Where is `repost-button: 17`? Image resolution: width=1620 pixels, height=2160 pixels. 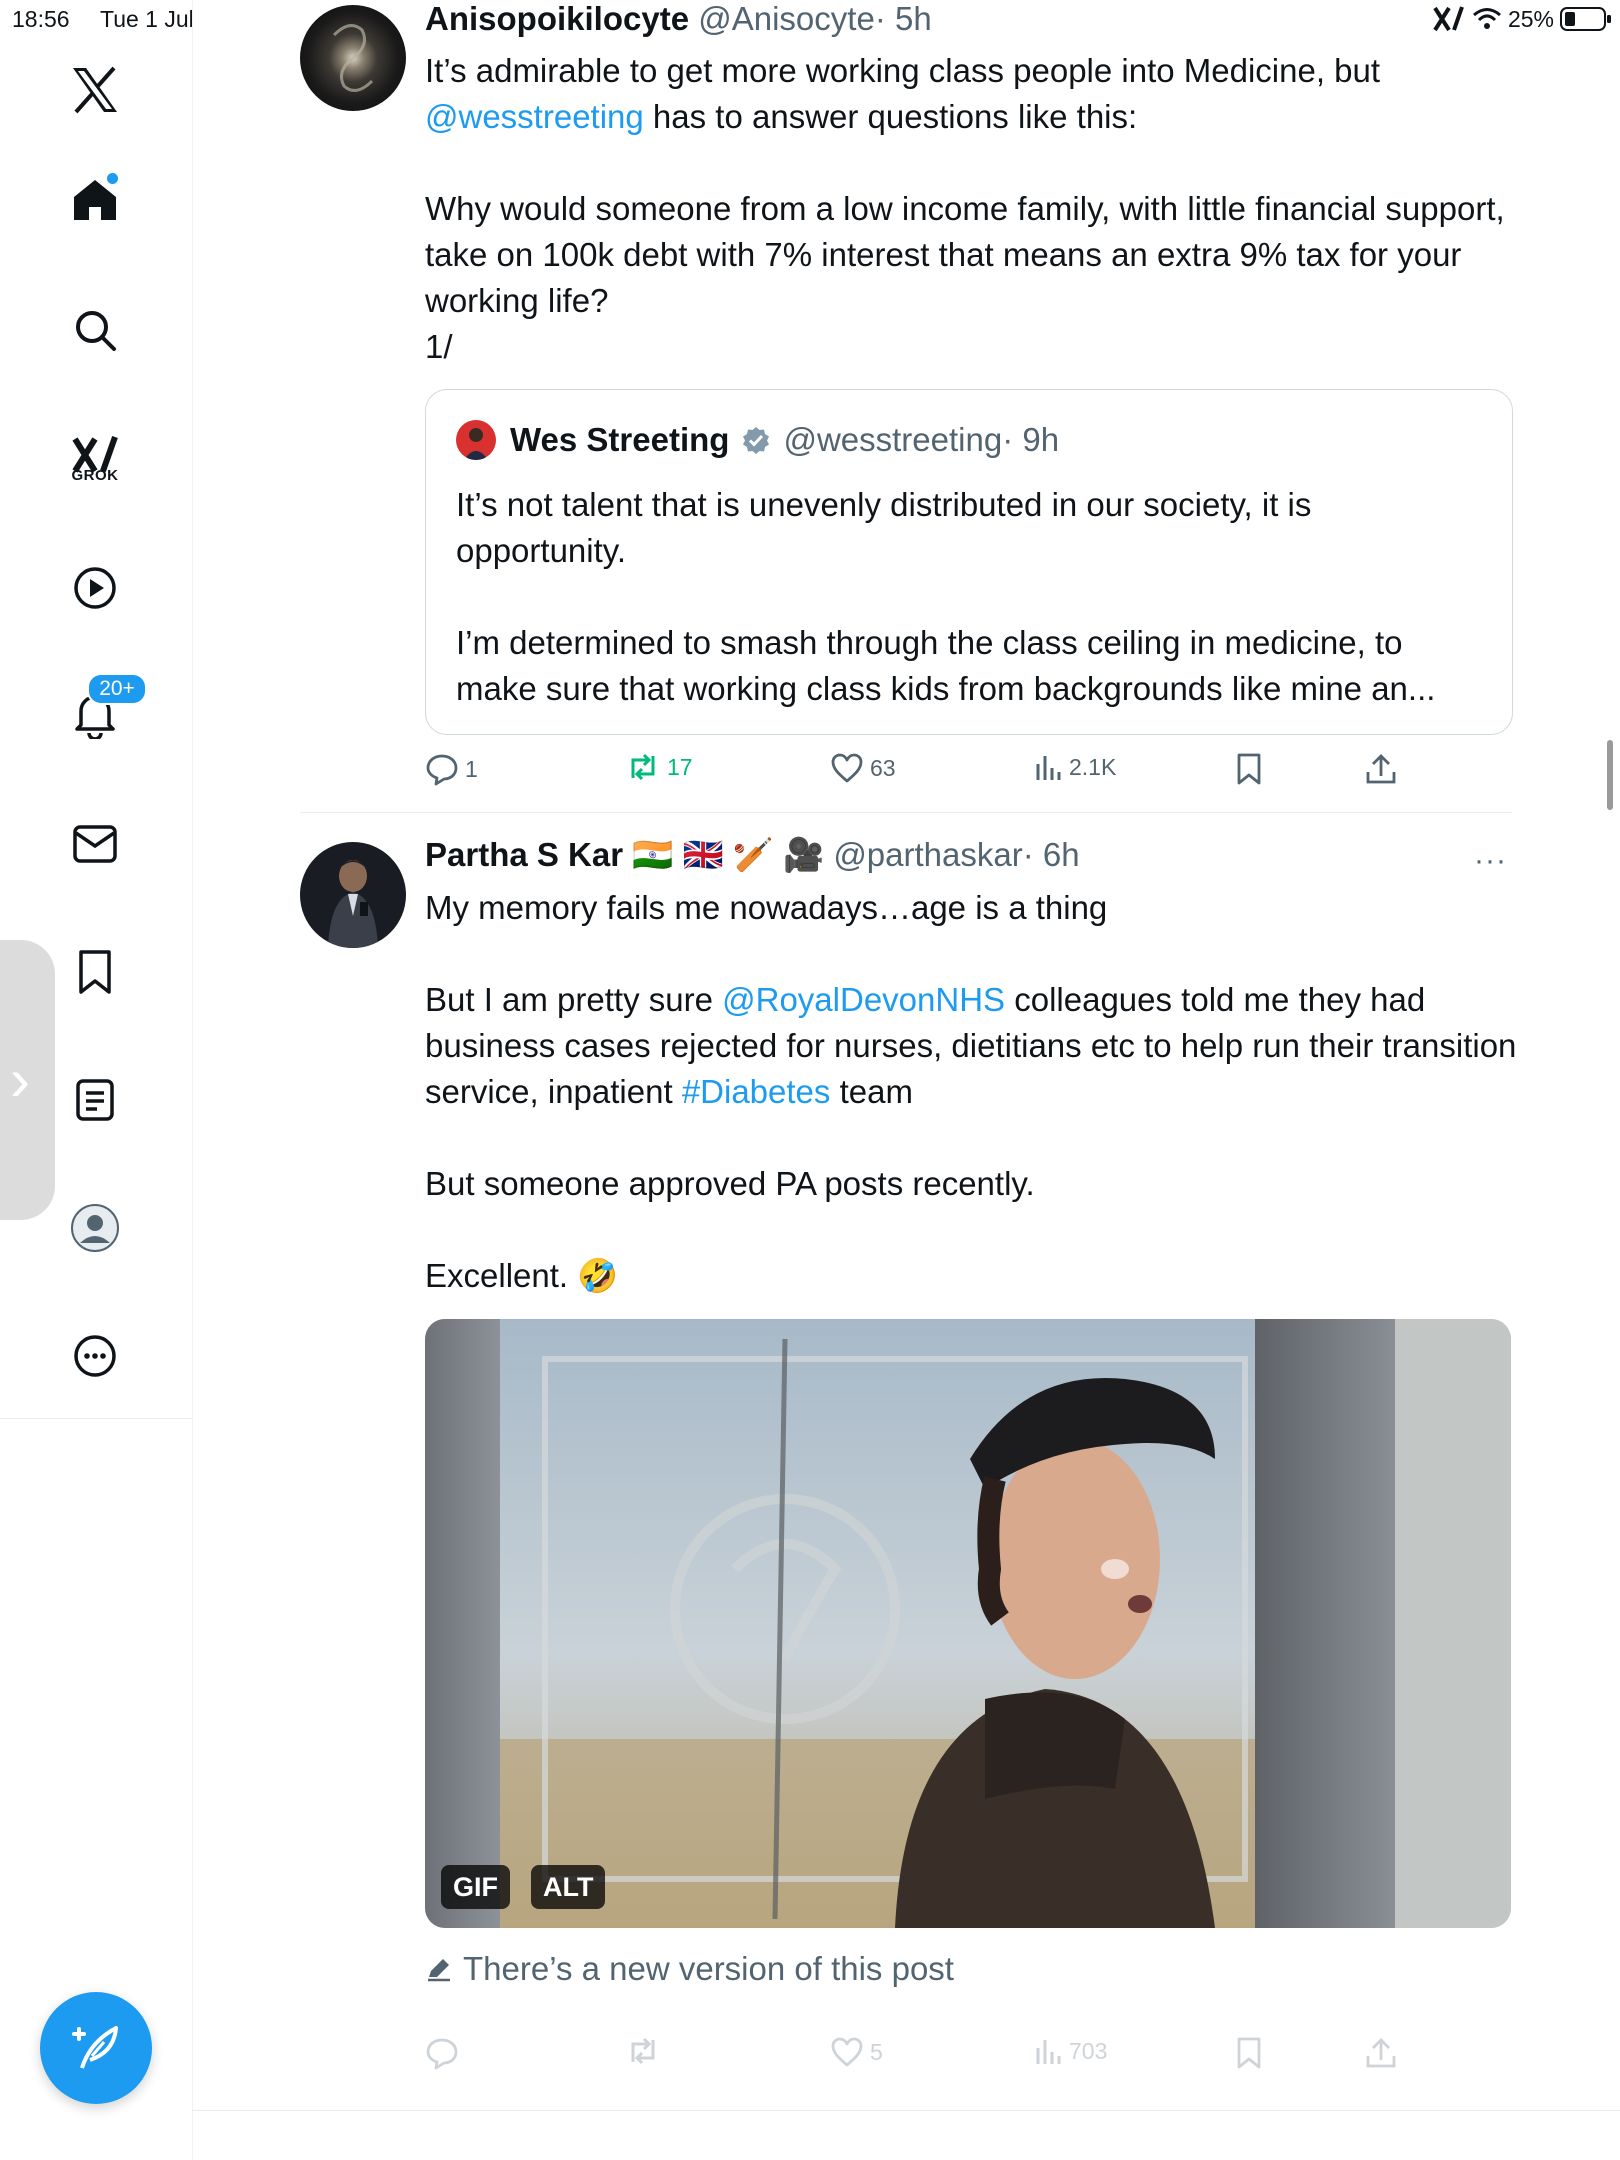 repost-button: 17 is located at coordinates (659, 767).